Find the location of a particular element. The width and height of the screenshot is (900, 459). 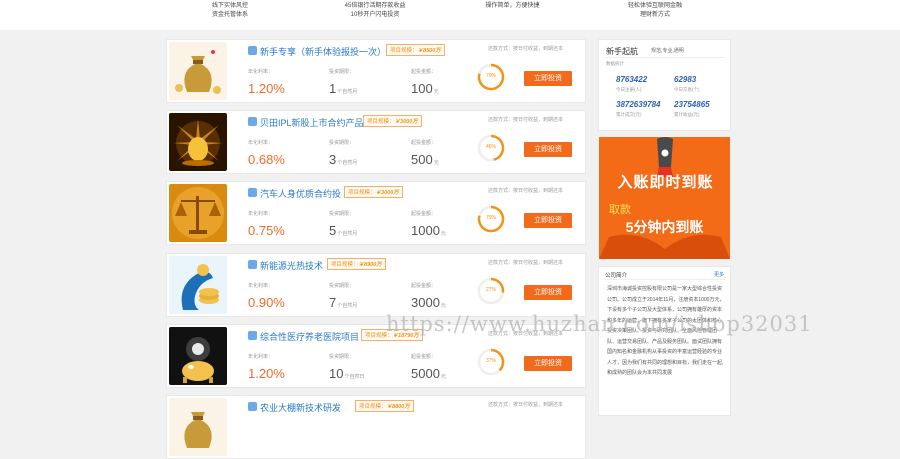

product-card: 农业大棚新技术研发 项目规模：￥8800万 还款方式：按日付收益，到期还本 is located at coordinates (376, 427).